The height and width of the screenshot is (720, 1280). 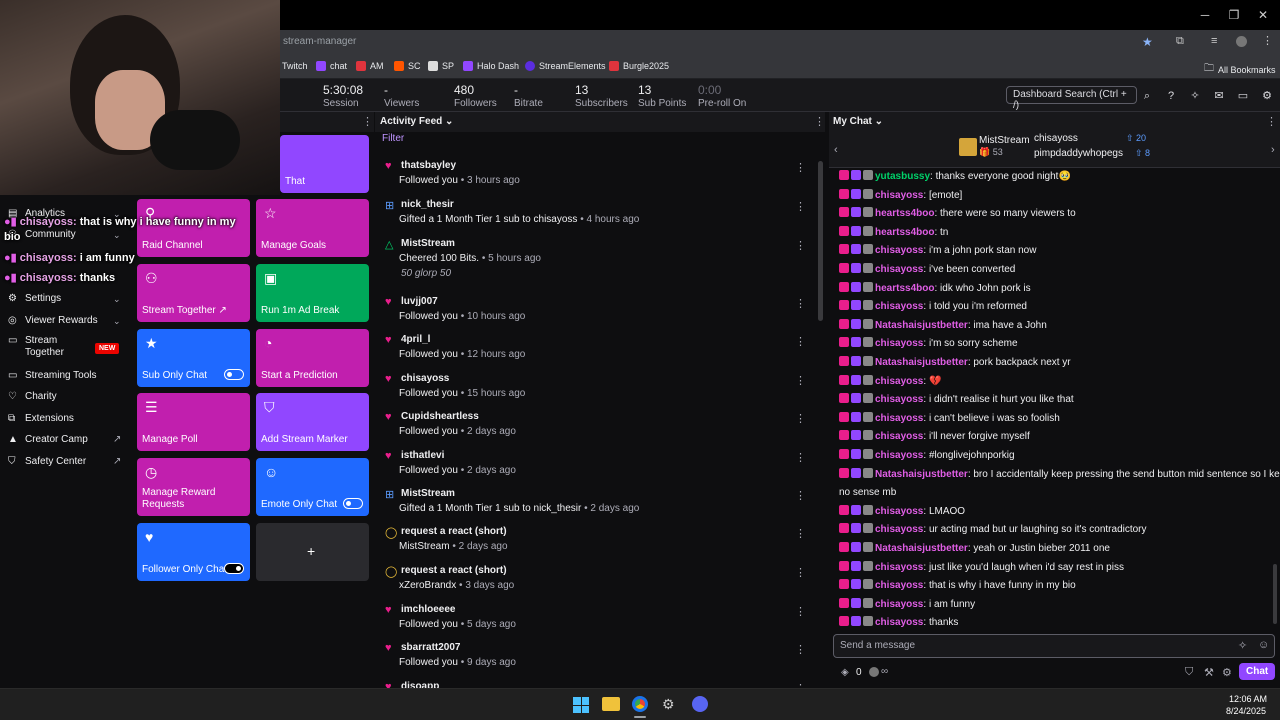 I want to click on activity-username: nick_thesir, so click(x=427, y=204).